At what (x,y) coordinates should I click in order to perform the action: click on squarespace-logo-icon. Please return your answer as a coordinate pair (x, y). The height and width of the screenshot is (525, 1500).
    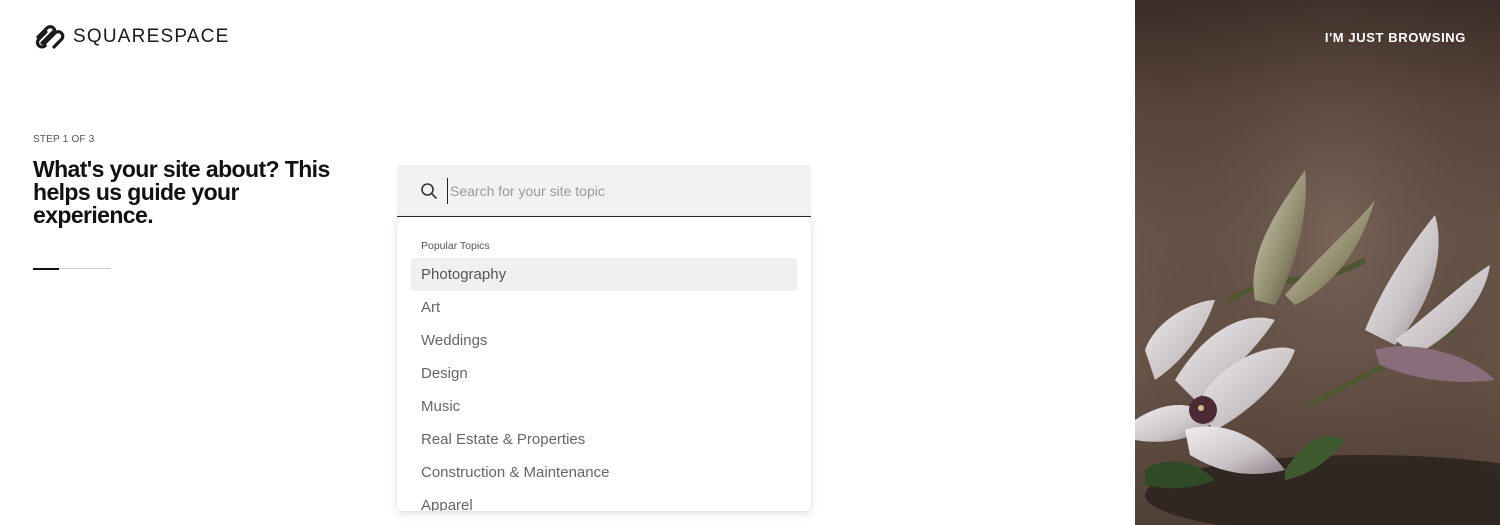
    Looking at the image, I should click on (50, 37).